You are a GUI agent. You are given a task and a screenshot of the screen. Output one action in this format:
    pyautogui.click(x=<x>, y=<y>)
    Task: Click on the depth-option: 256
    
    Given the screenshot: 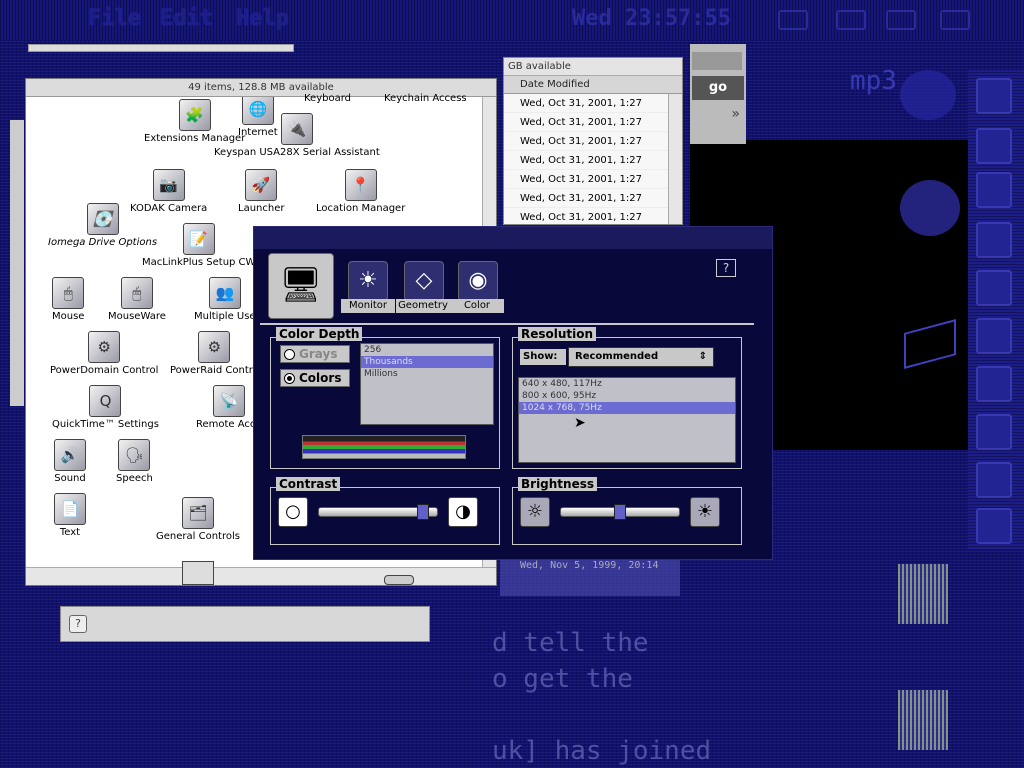 What is the action you would take?
    pyautogui.click(x=427, y=350)
    